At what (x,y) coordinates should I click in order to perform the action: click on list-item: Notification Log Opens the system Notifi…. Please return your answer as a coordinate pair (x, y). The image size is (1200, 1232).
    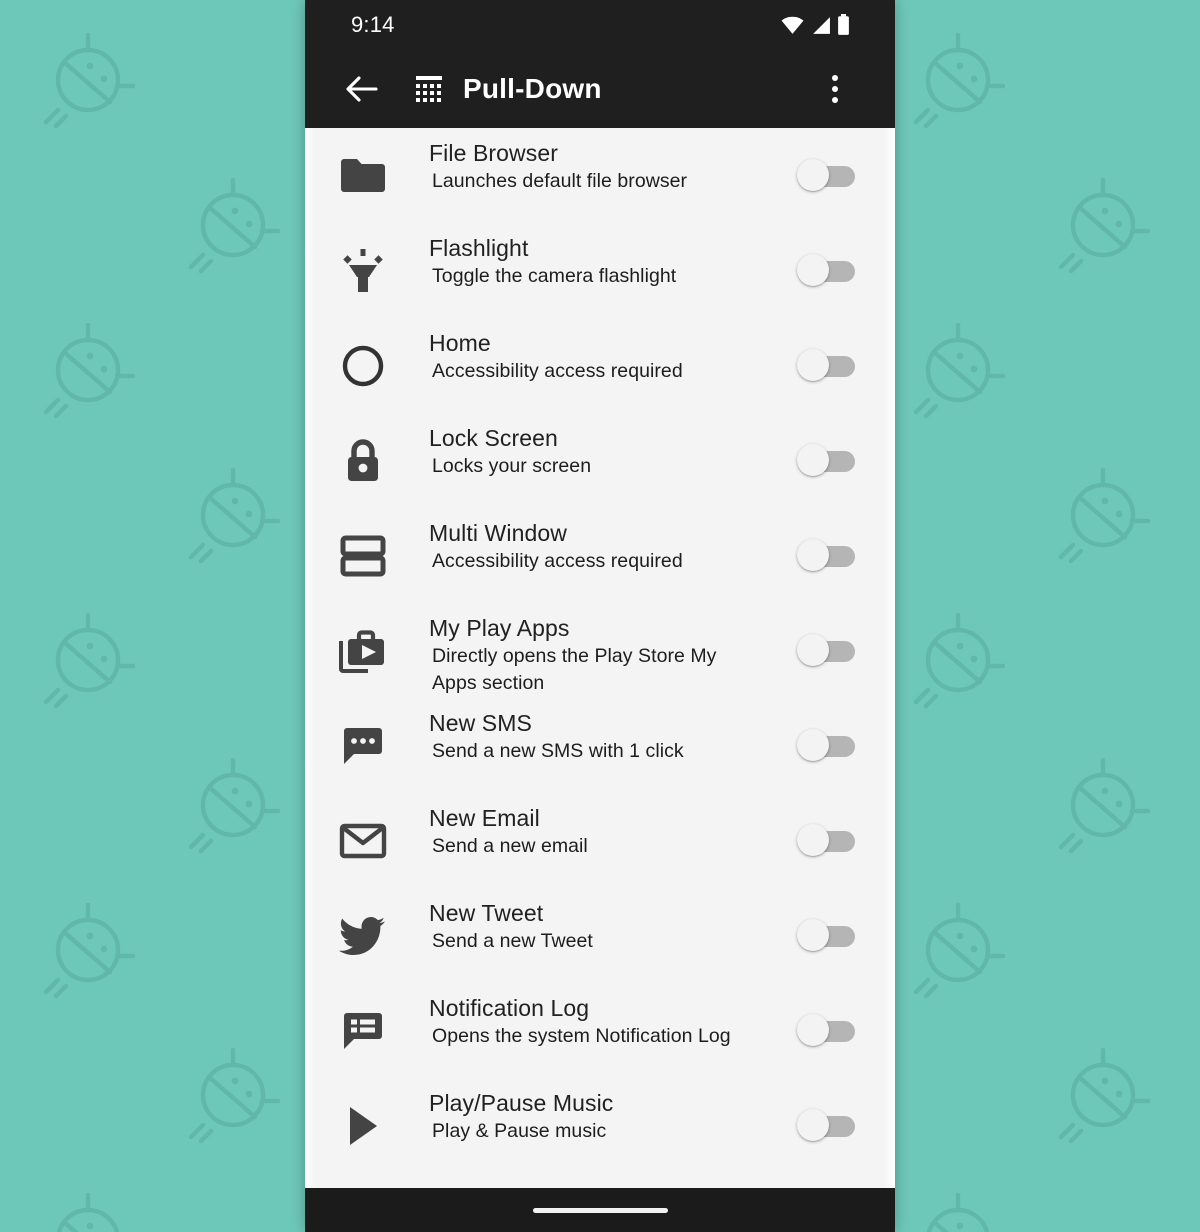
    Looking at the image, I should click on (599, 1030).